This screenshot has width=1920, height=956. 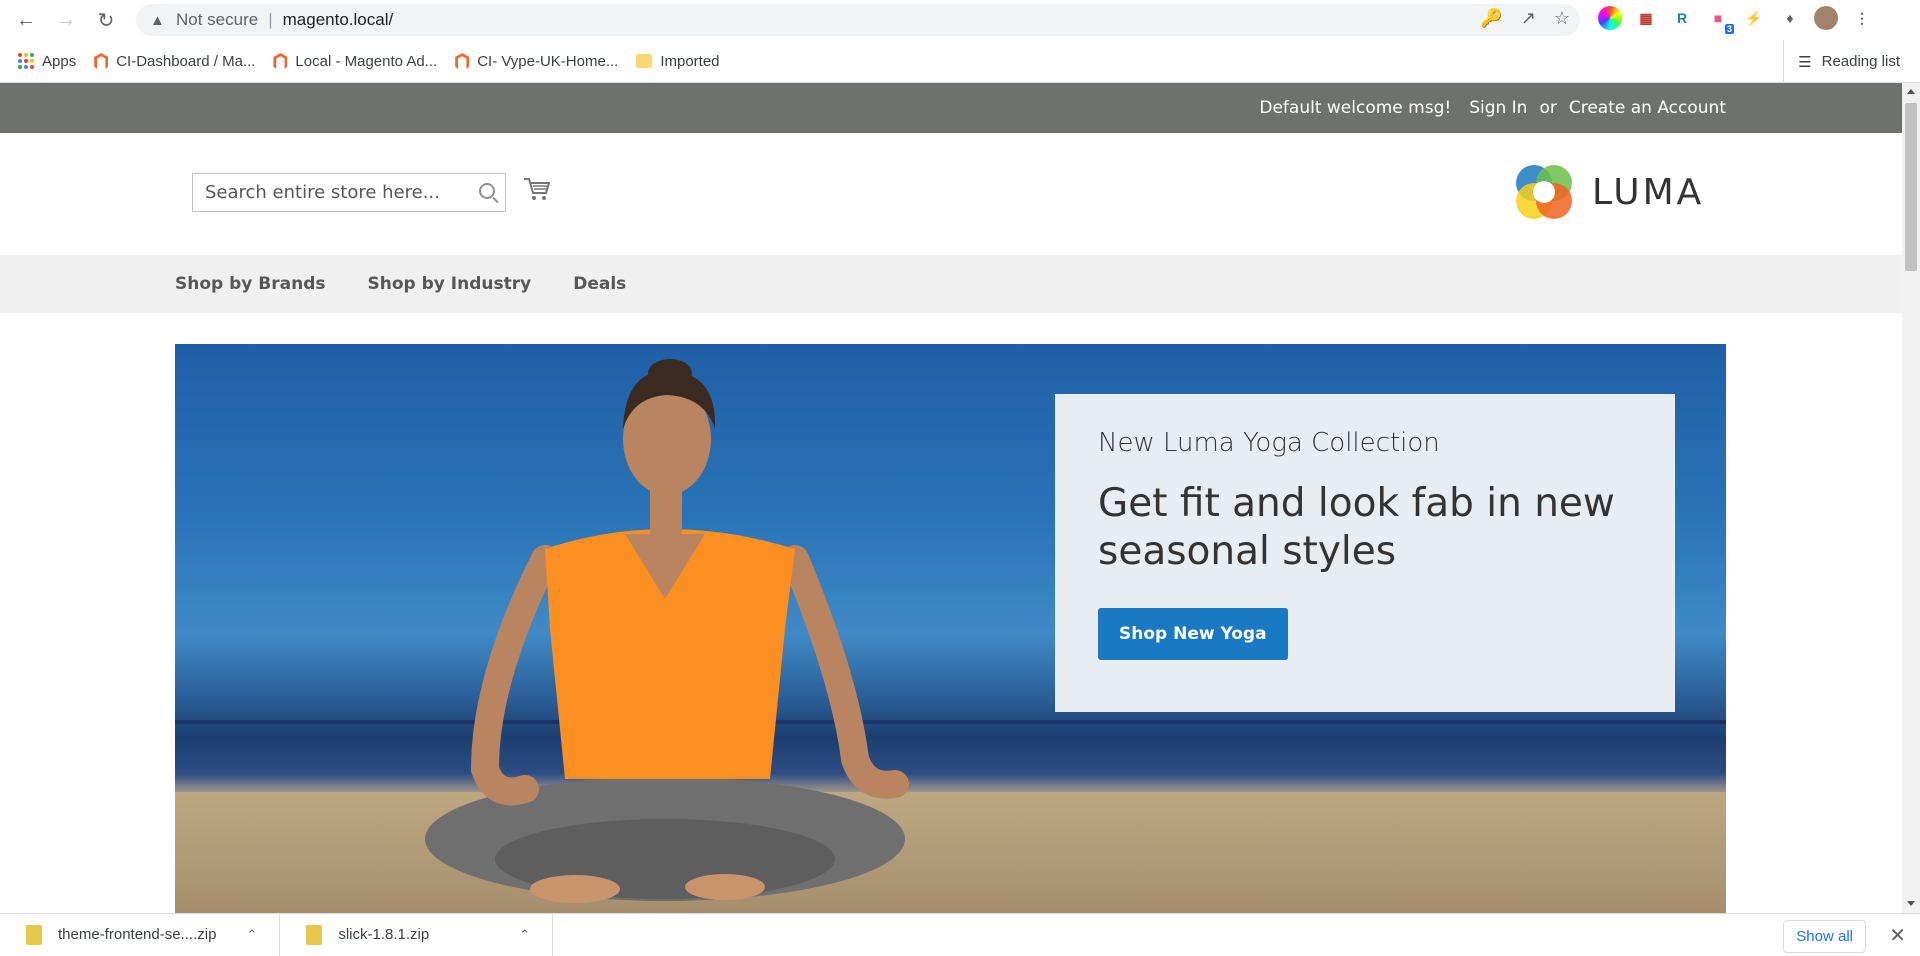 I want to click on scroll-thumb, so click(x=1911, y=187).